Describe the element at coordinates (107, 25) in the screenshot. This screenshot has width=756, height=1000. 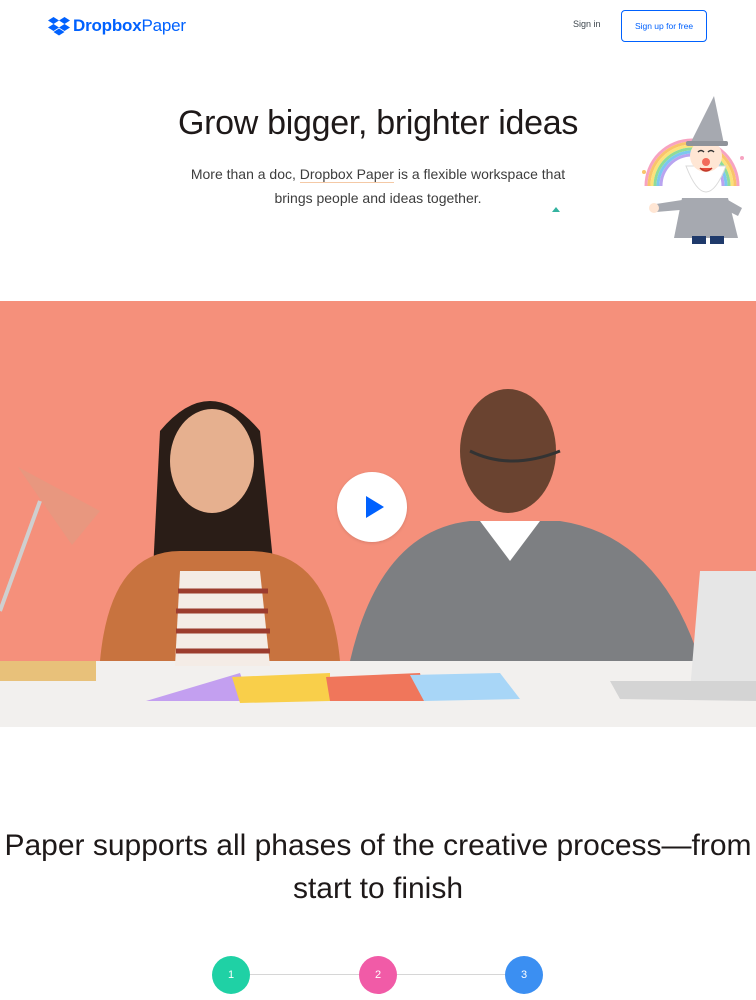
I see `logo-brand-text: Dropbox` at that location.